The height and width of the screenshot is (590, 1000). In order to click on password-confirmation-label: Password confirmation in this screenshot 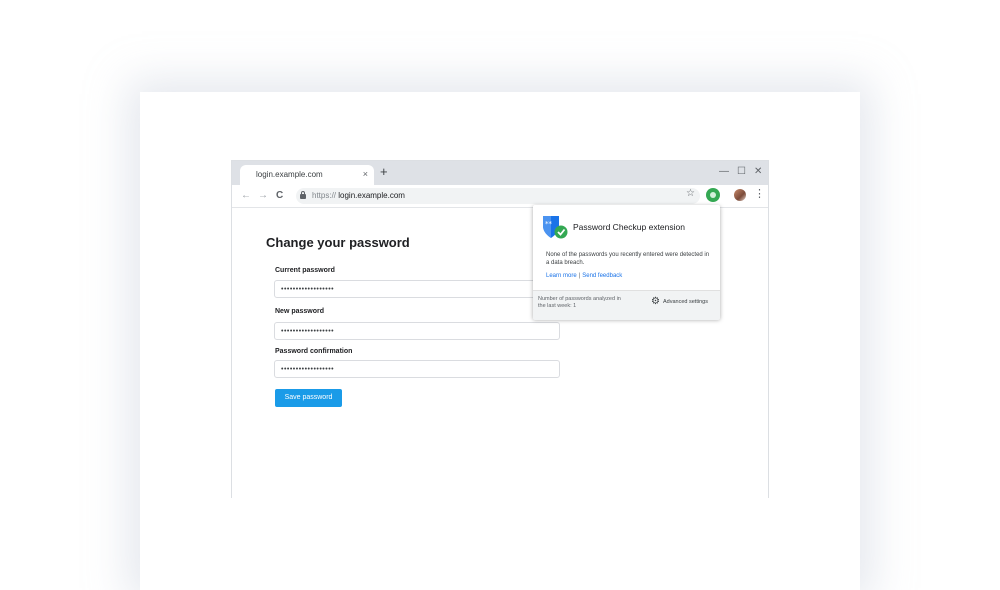, I will do `click(314, 351)`.